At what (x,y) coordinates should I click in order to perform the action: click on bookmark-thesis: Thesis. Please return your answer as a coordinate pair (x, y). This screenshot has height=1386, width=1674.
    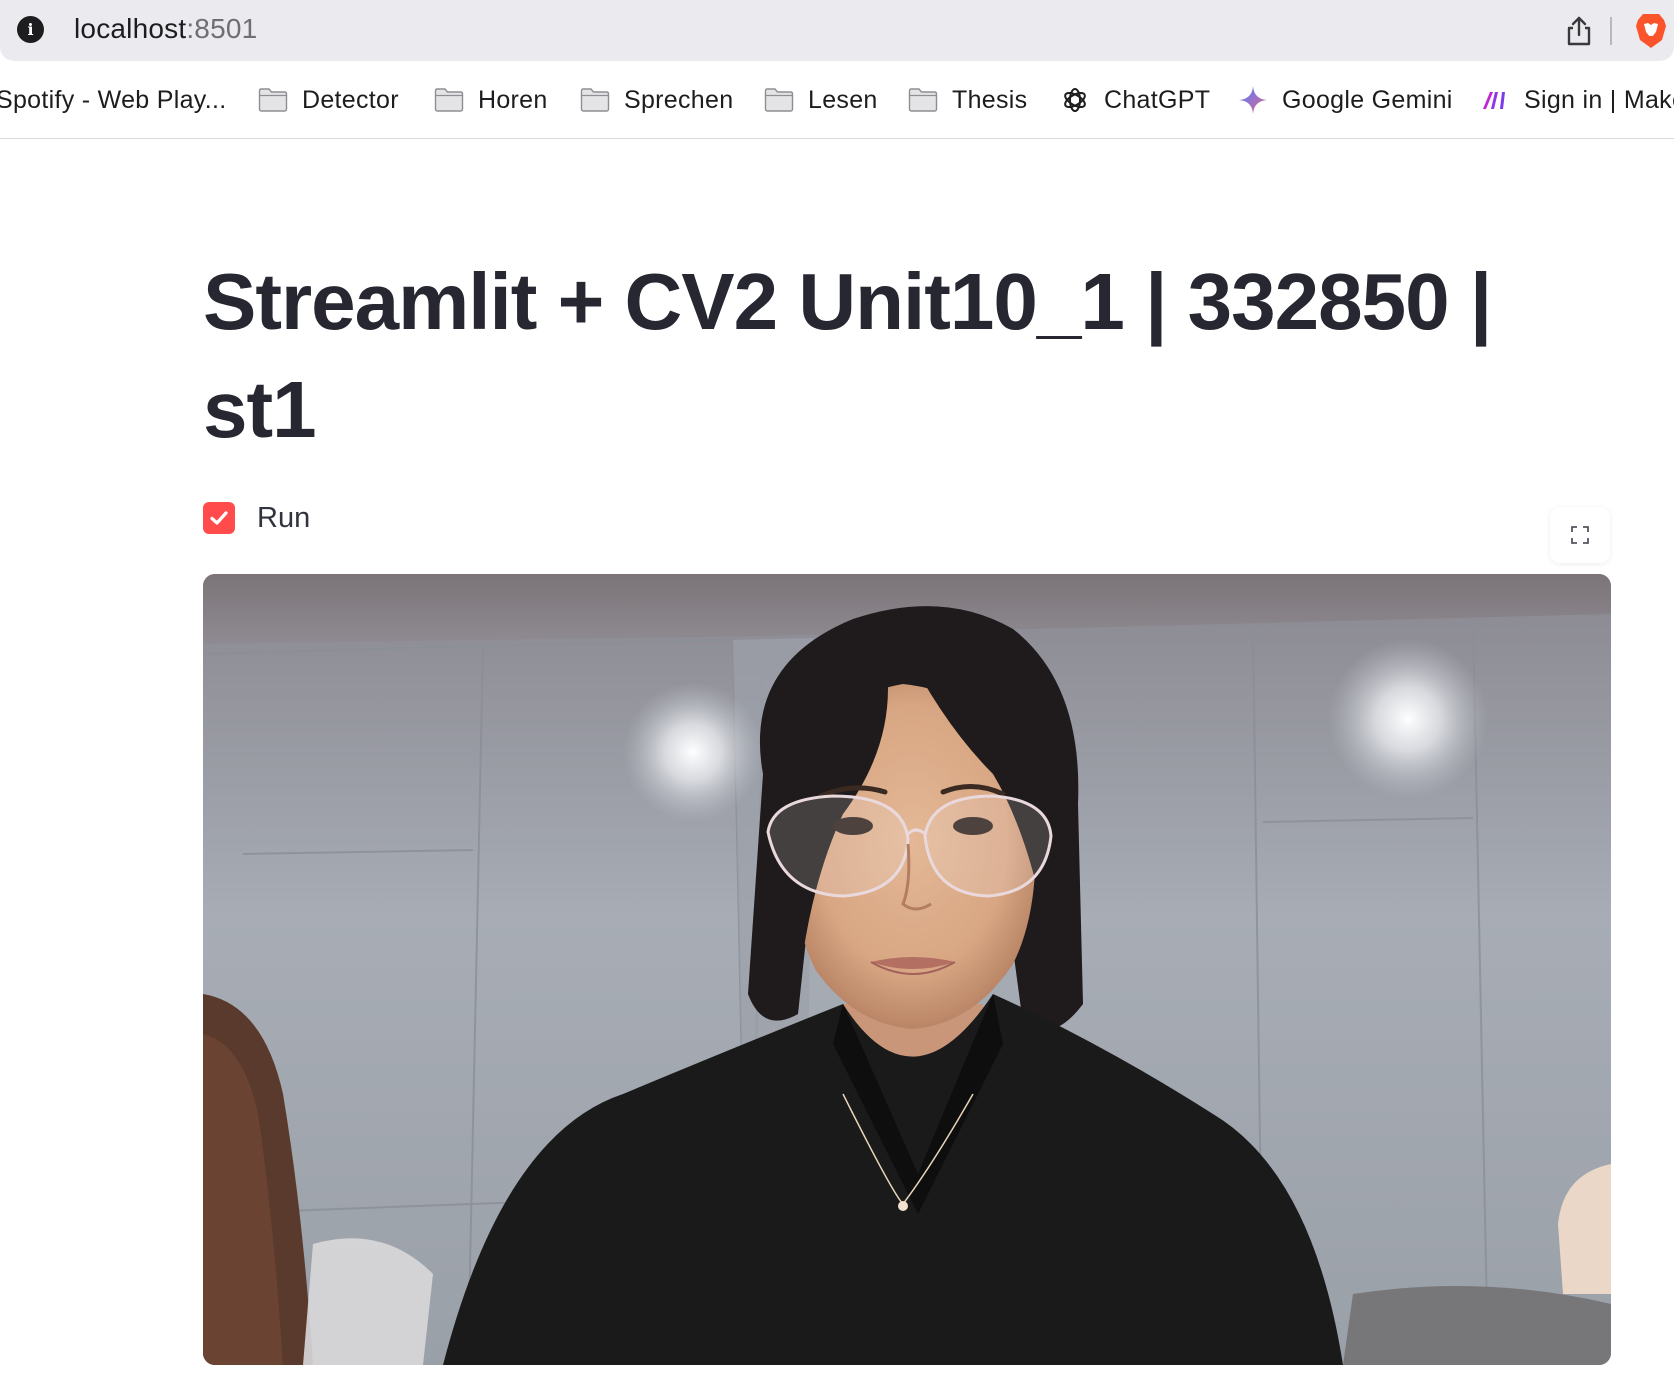
    Looking at the image, I should click on (967, 100).